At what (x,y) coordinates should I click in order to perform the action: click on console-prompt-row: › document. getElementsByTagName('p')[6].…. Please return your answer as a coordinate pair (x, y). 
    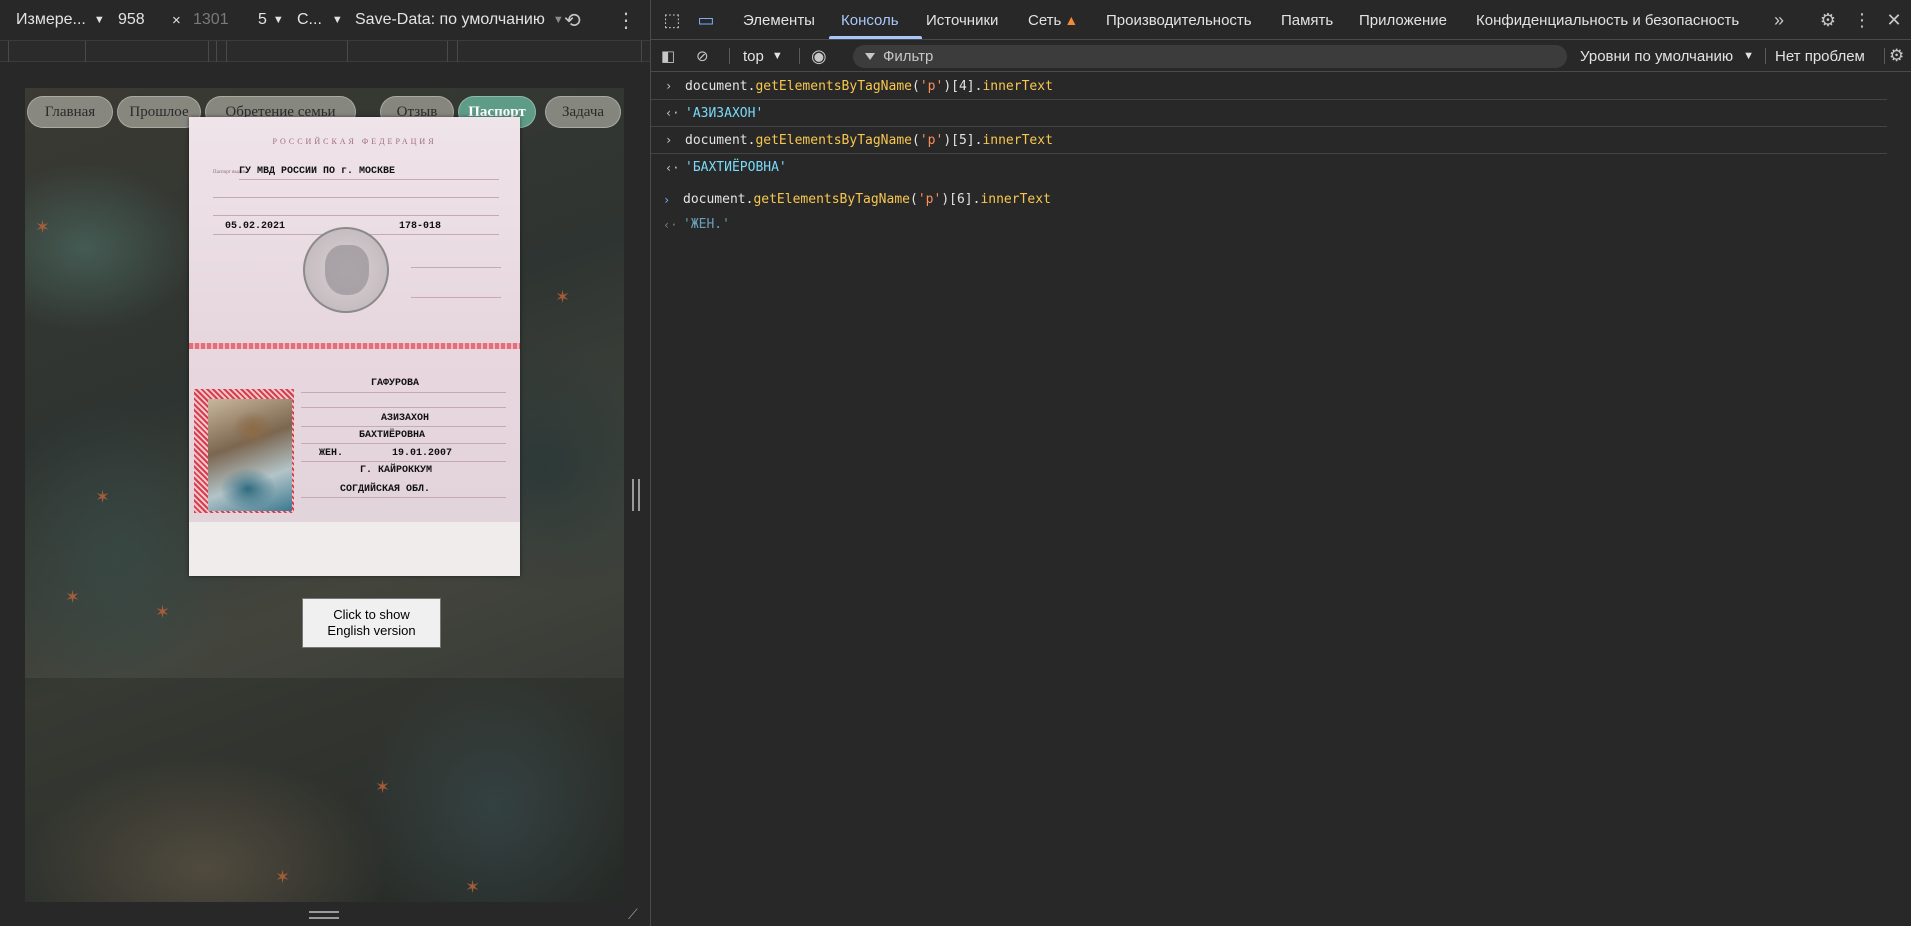
    Looking at the image, I should click on (1269, 199).